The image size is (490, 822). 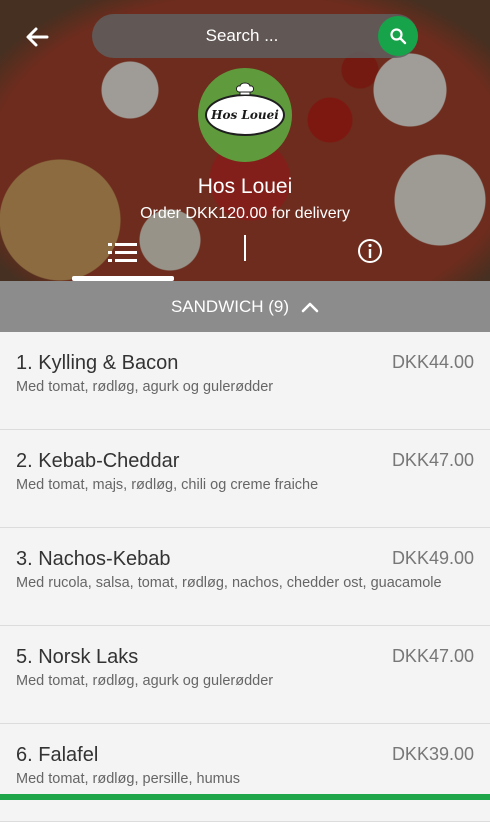 I want to click on tab-menu, so click(x=123, y=253).